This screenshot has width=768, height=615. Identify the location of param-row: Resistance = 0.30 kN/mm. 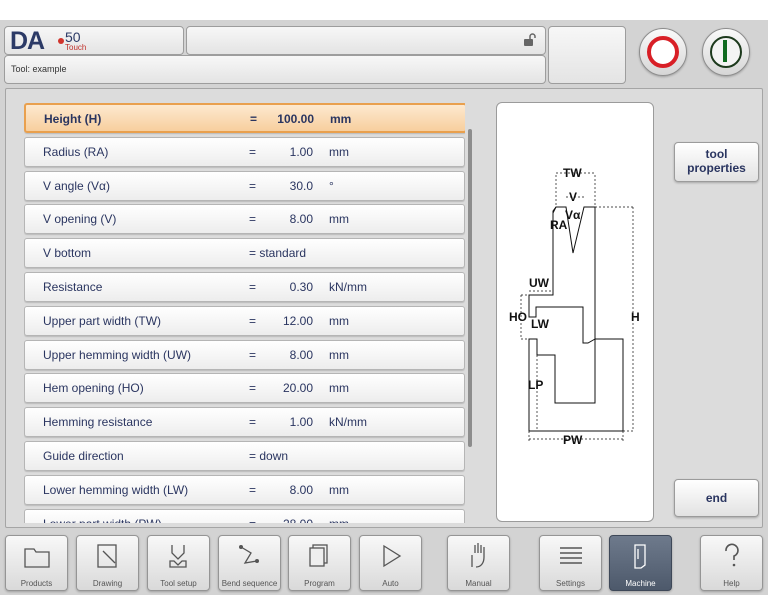
(244, 287).